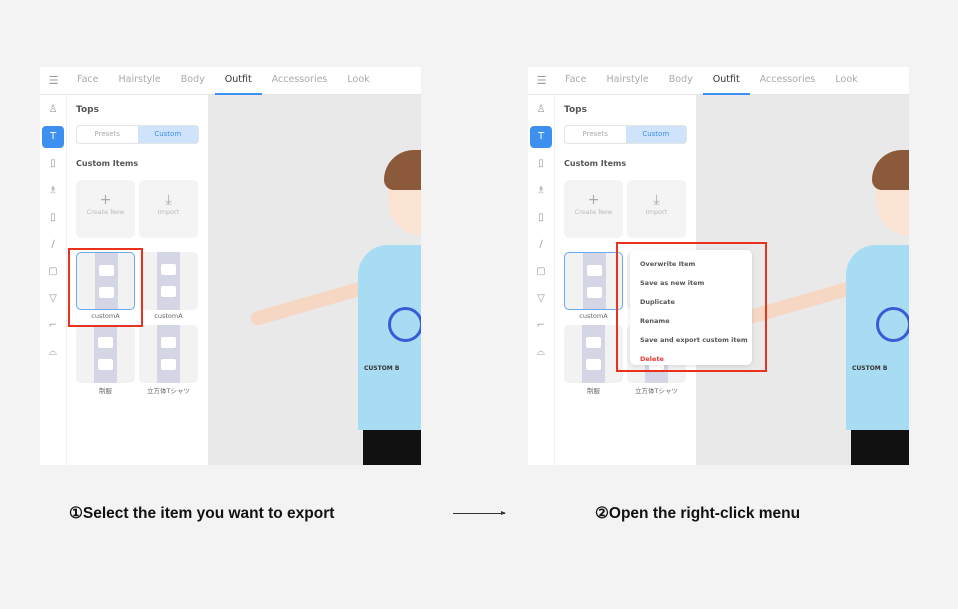  What do you see at coordinates (691, 307) in the screenshot?
I see `menu-highlight-box` at bounding box center [691, 307].